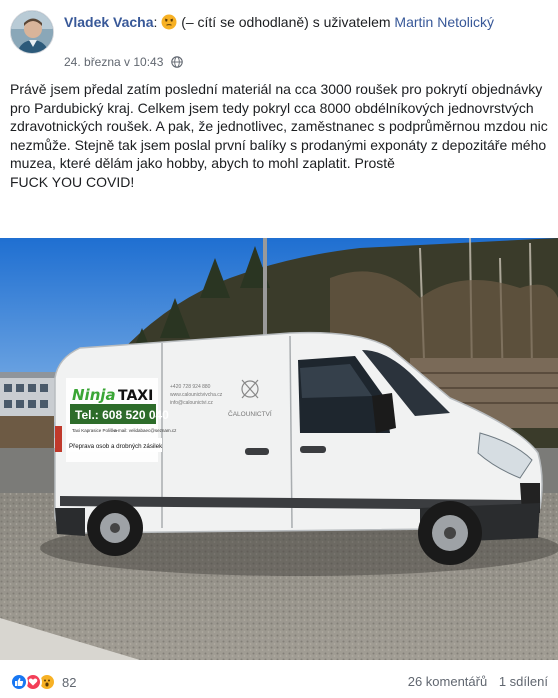 This screenshot has width=558, height=698. What do you see at coordinates (113, 62) in the screenshot?
I see `post-timestamp: 24. března v 10:43` at bounding box center [113, 62].